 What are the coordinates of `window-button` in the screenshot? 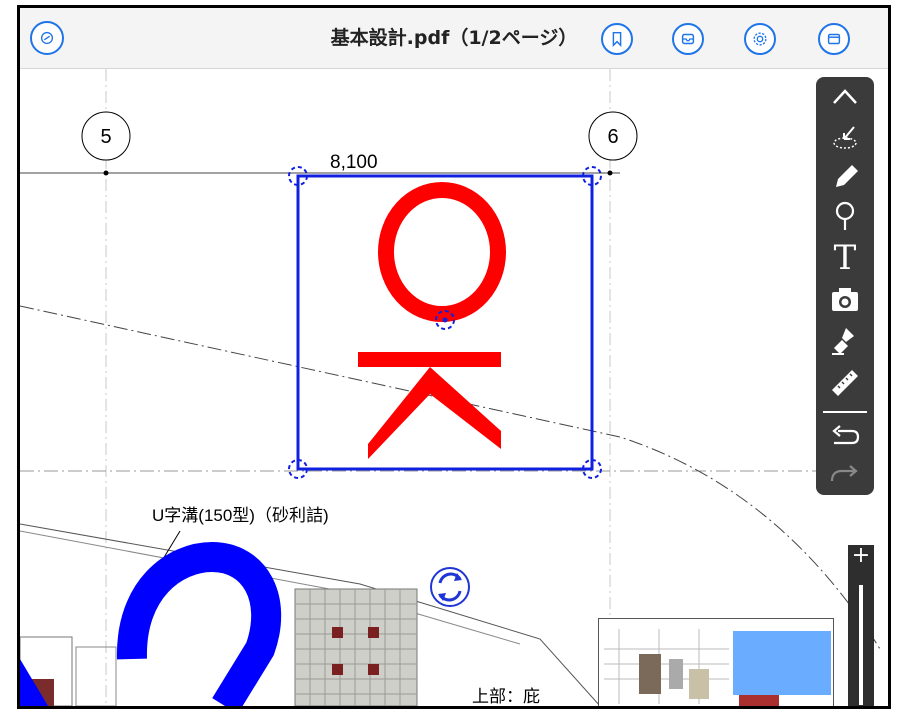 It's located at (834, 39).